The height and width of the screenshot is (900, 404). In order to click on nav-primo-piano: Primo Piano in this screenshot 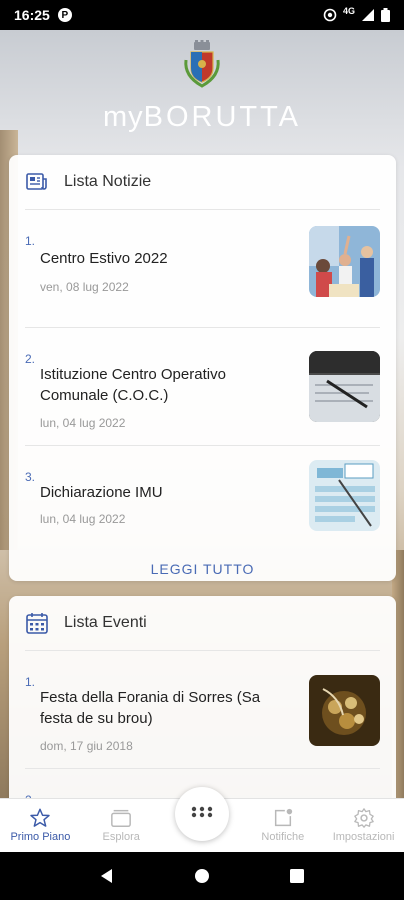, I will do `click(40, 825)`.